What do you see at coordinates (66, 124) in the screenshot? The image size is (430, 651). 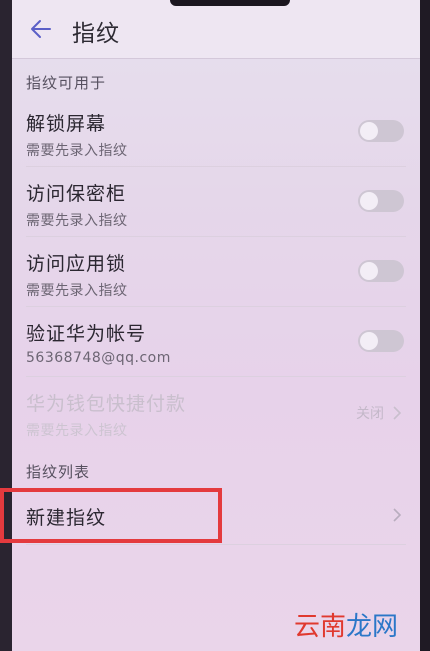 I see `setting-title: 解锁屏幕` at bounding box center [66, 124].